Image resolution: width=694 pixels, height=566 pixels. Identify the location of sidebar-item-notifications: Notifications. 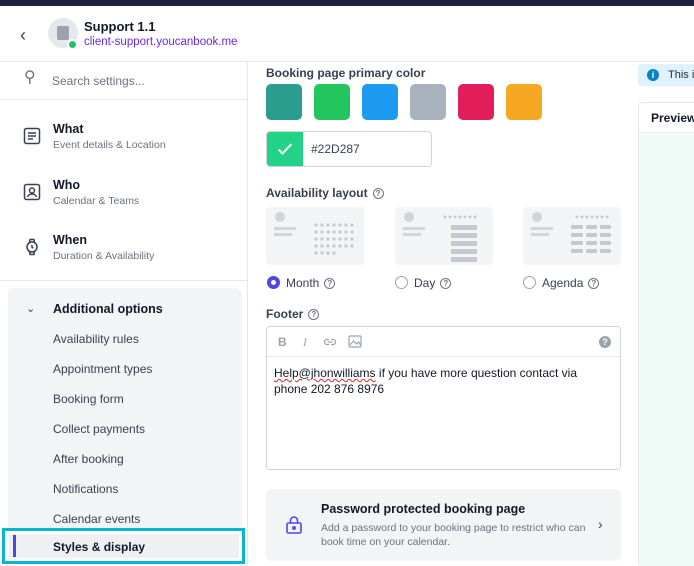
(85, 489).